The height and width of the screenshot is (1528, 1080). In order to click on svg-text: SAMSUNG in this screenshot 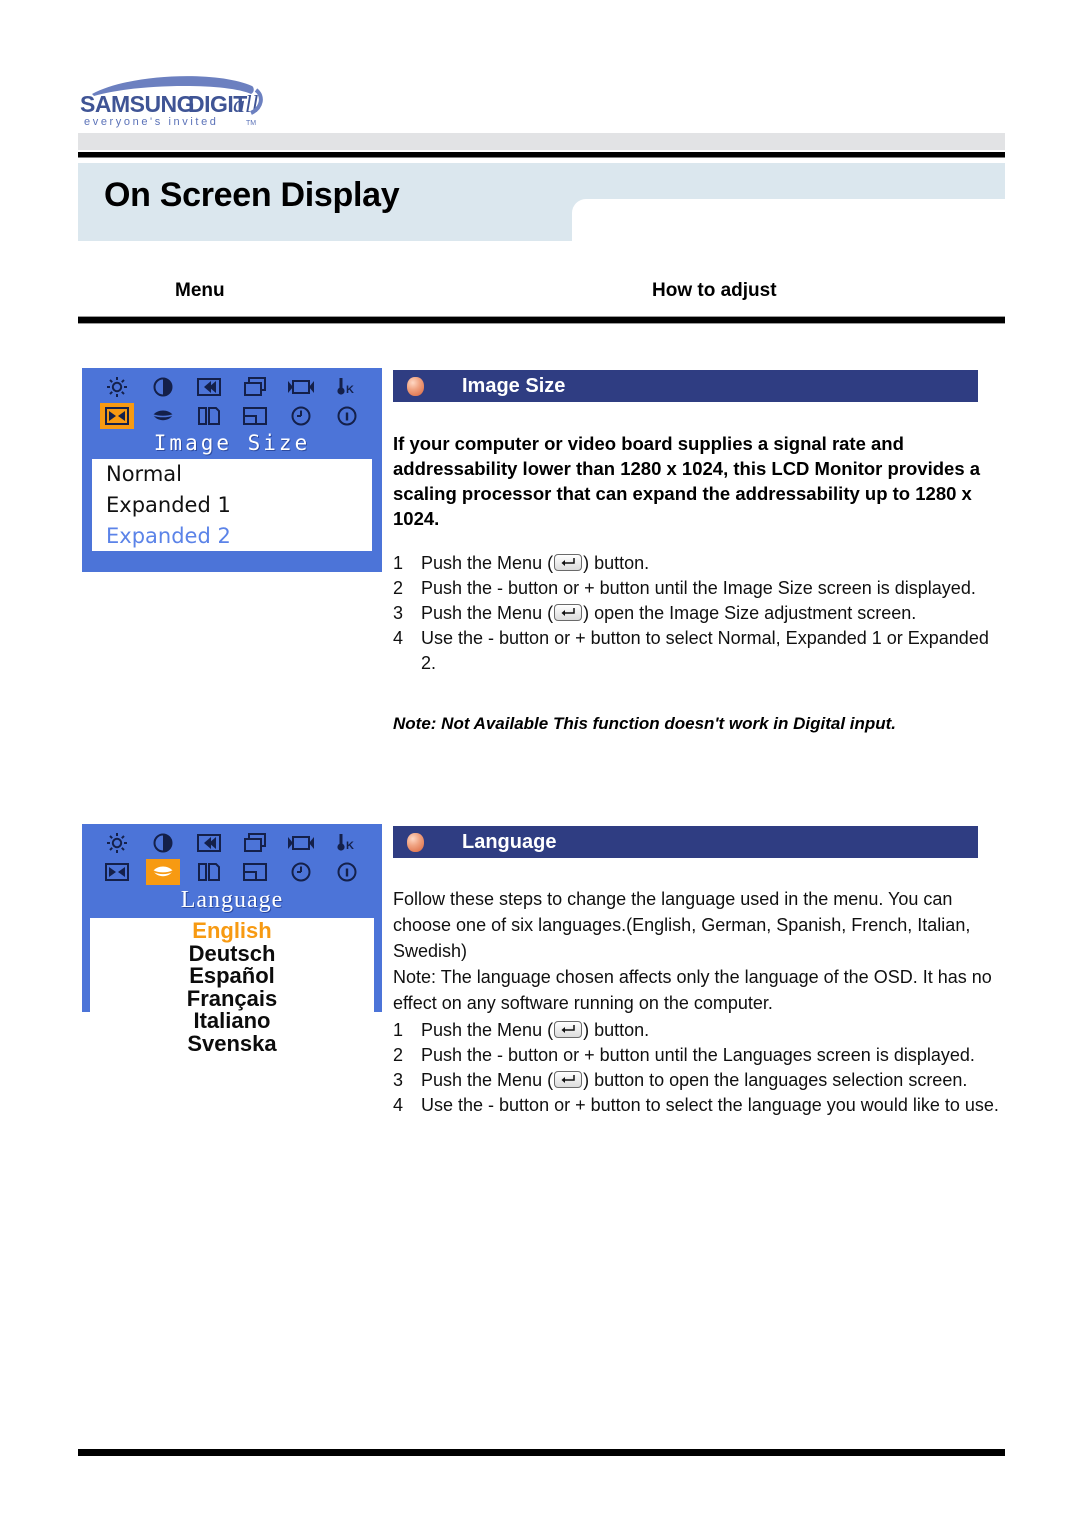, I will do `click(137, 104)`.